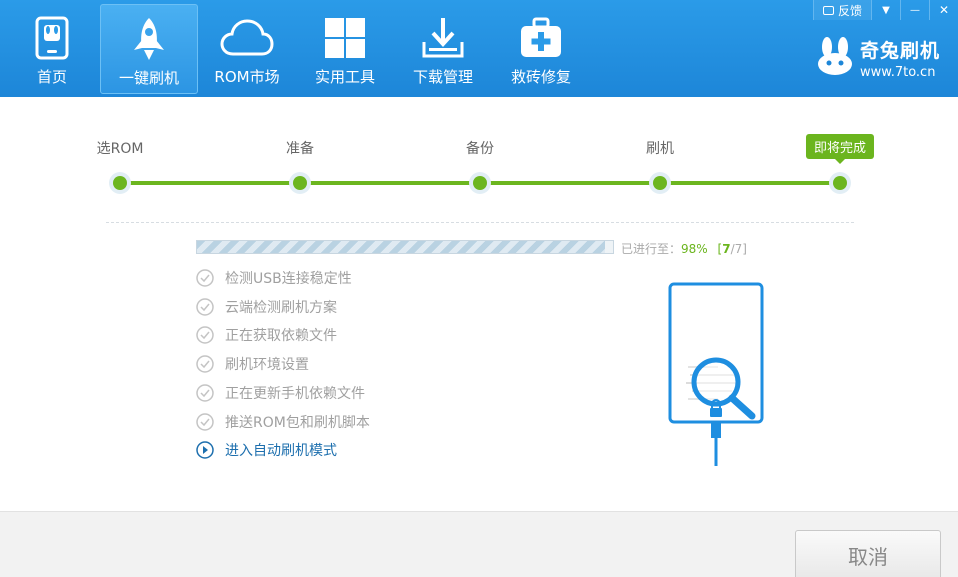 This screenshot has width=958, height=577. What do you see at coordinates (835, 58) in the screenshot?
I see `rabbit-logo-icon` at bounding box center [835, 58].